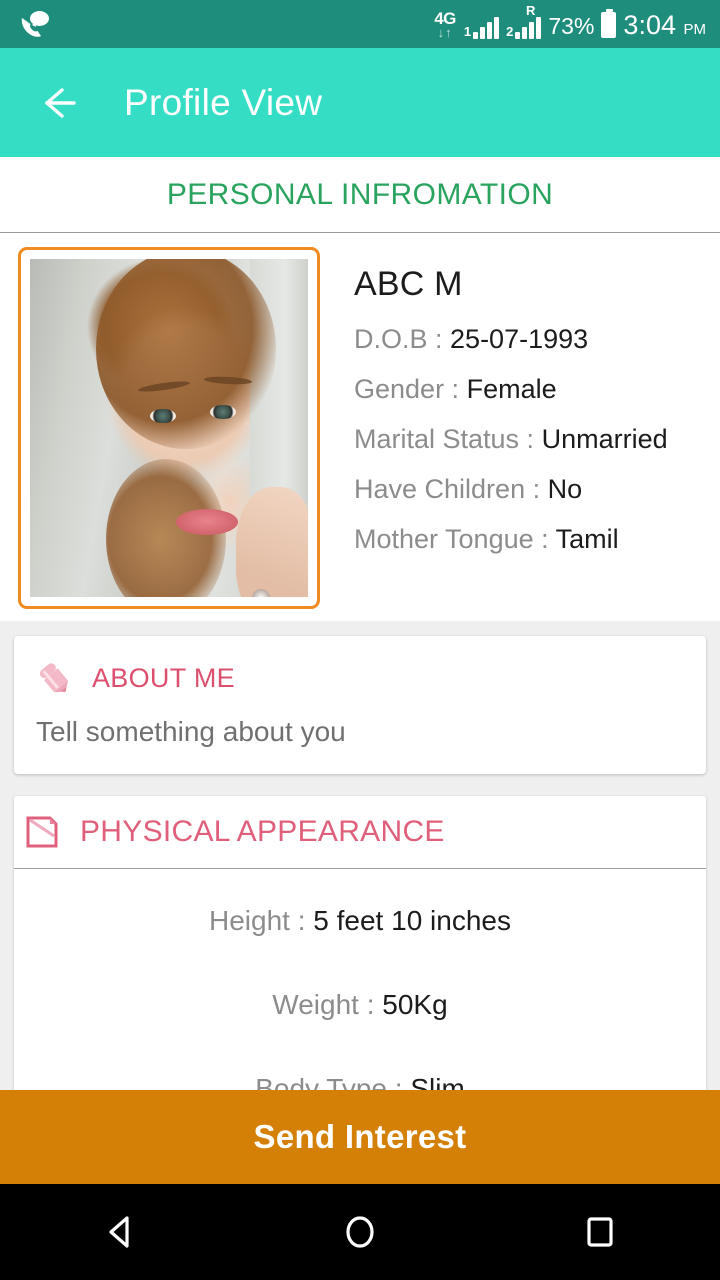  I want to click on about-me-card: ABOUT ME Tell something about you, so click(360, 705).